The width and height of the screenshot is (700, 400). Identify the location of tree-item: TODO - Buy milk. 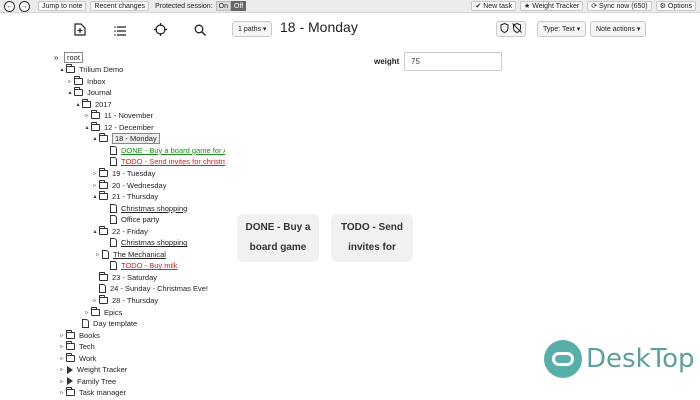
(140, 265).